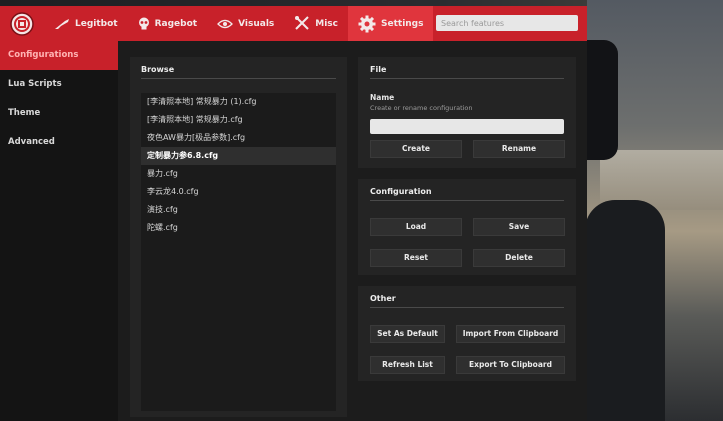  What do you see at coordinates (62, 24) in the screenshot?
I see `rifle-icon` at bounding box center [62, 24].